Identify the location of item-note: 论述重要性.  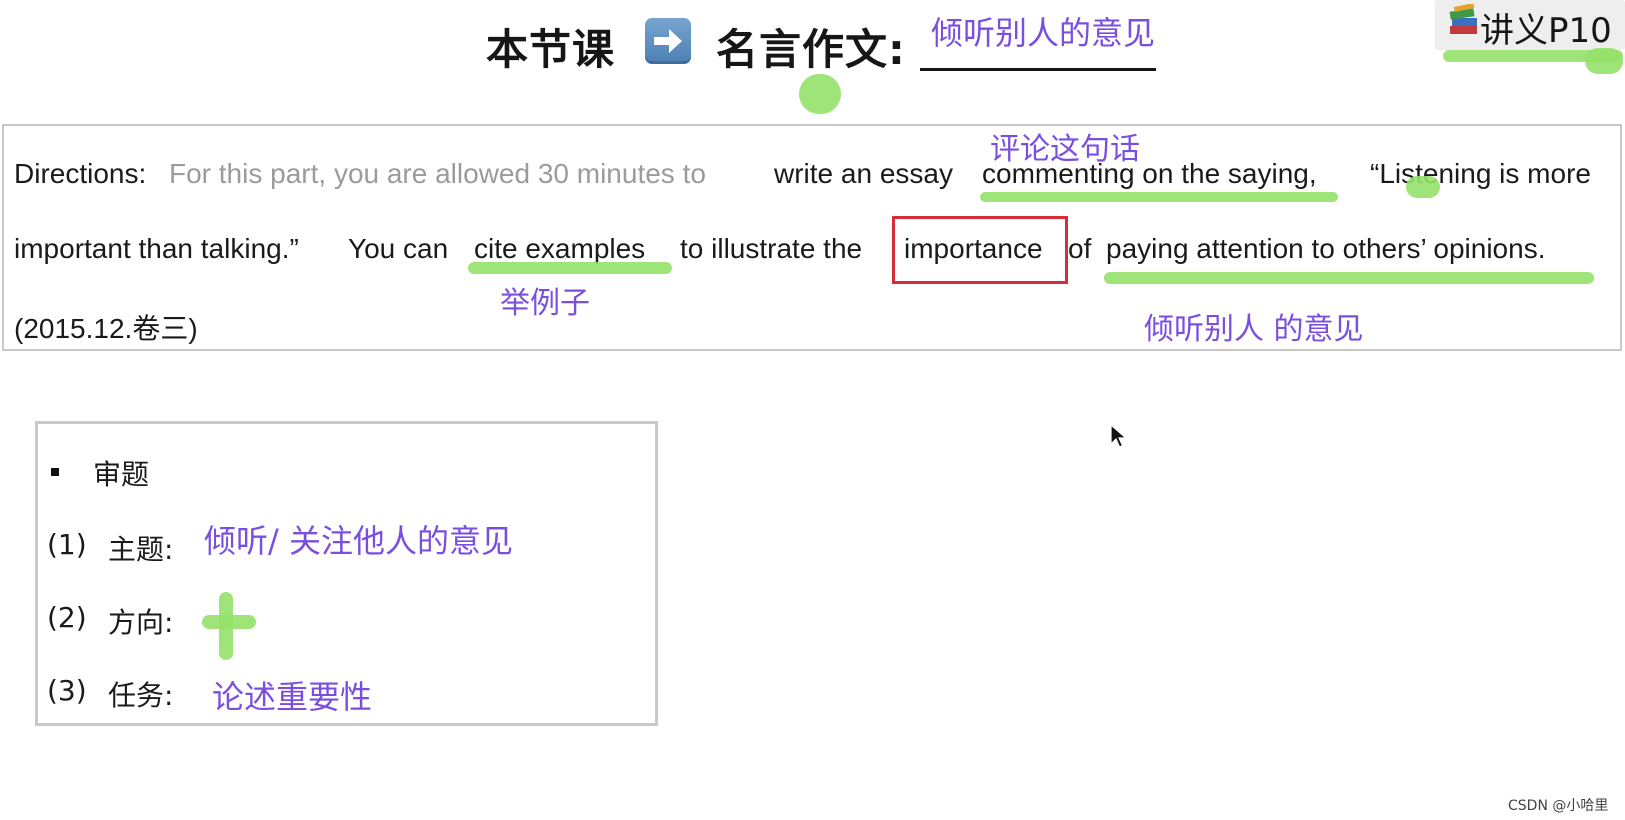
(292, 697).